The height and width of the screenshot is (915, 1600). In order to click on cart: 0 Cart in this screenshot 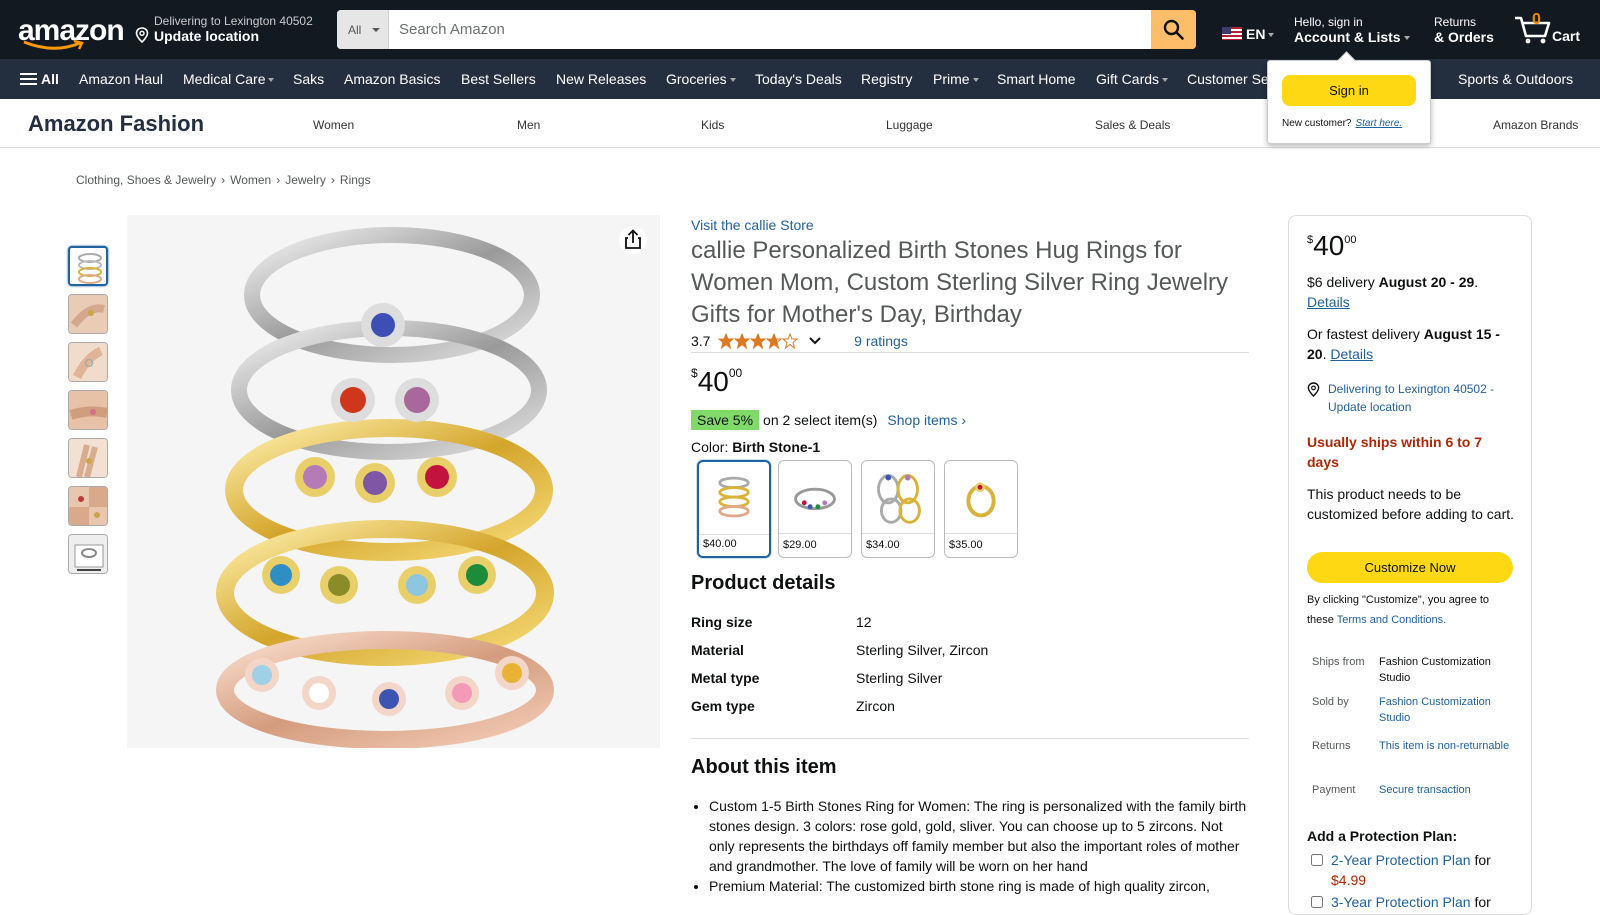, I will do `click(1546, 30)`.